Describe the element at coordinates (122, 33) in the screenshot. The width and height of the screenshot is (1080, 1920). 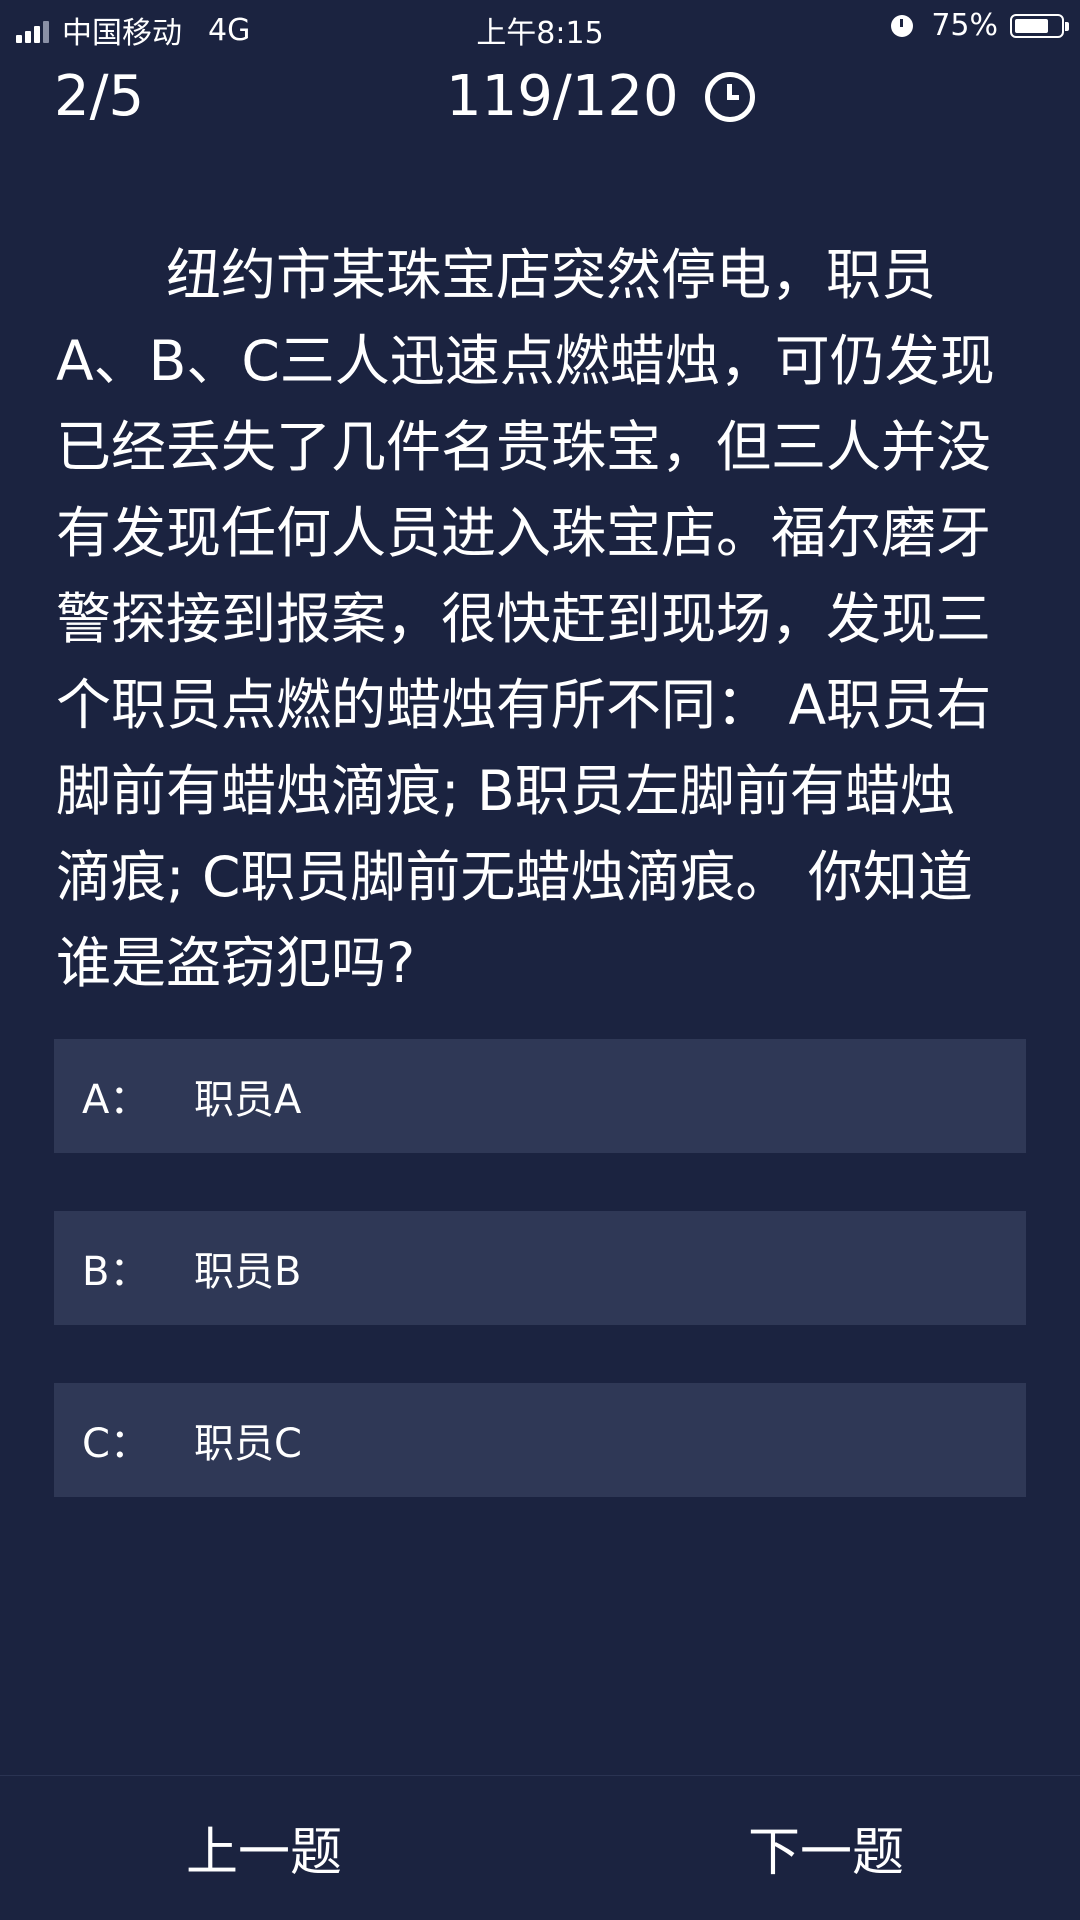
I see `carrier-name: 中国移动` at that location.